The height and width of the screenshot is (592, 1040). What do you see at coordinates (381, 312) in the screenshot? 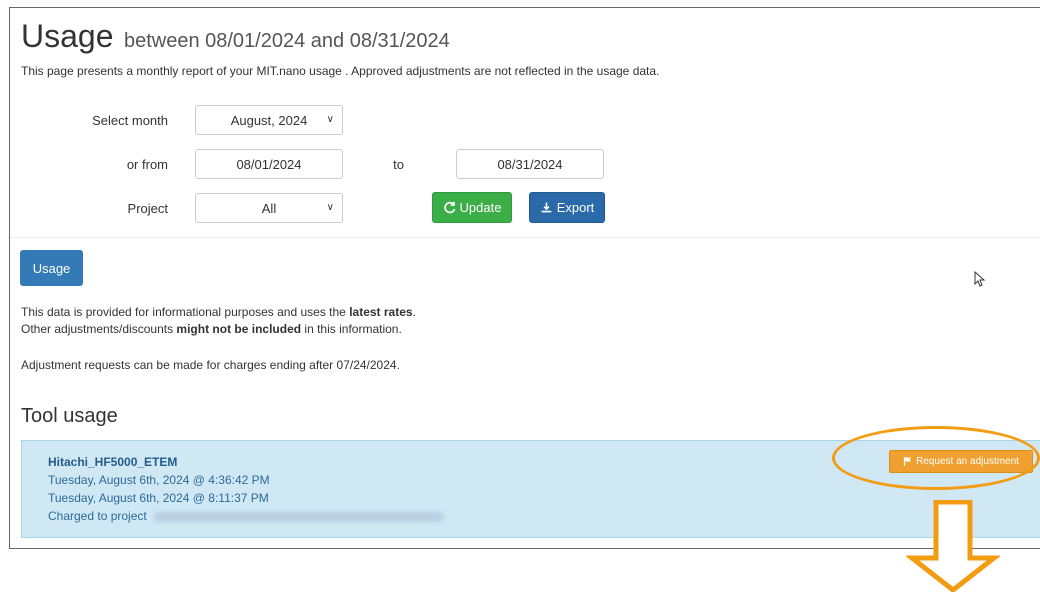
I see `info-bold: latest rates` at bounding box center [381, 312].